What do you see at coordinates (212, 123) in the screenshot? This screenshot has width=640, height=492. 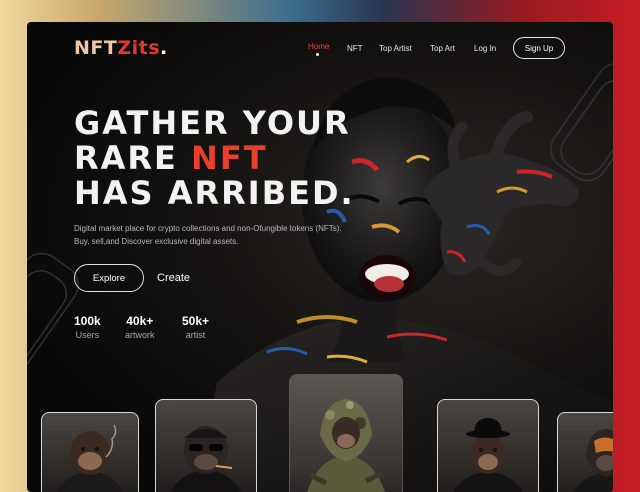 I see `headline-line-1: GATHER YOUR` at bounding box center [212, 123].